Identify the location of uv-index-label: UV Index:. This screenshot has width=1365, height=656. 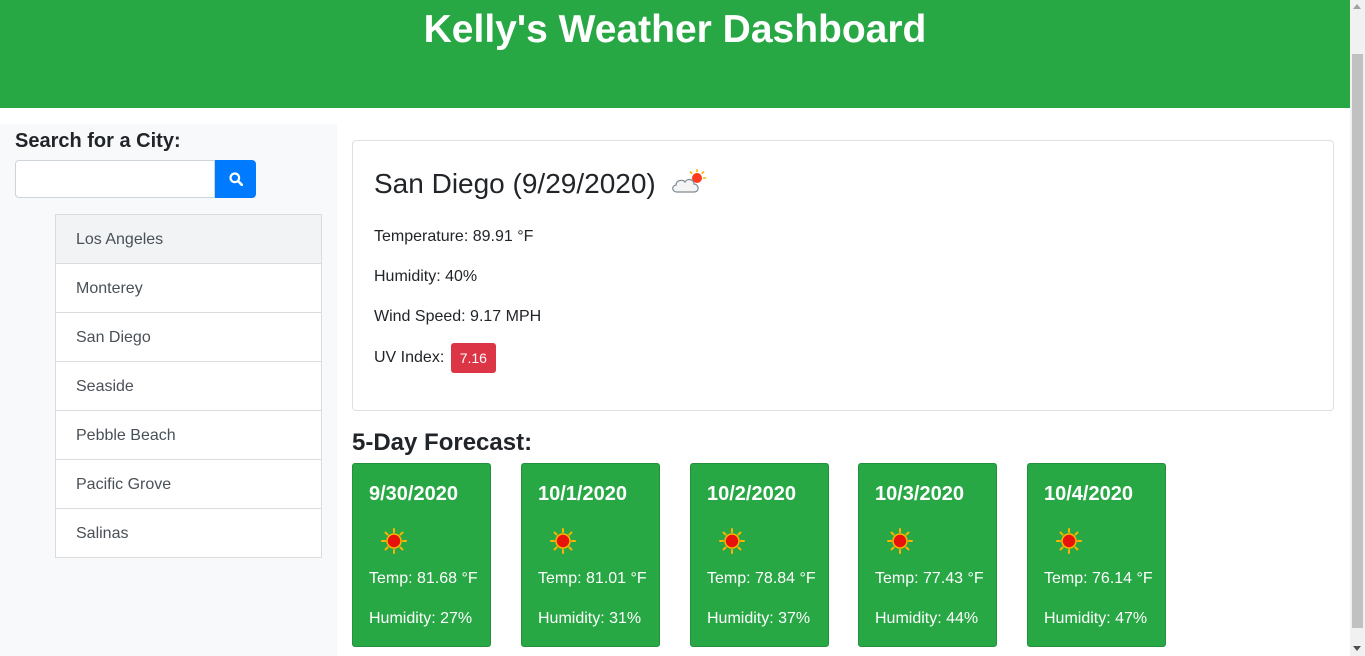
(409, 358).